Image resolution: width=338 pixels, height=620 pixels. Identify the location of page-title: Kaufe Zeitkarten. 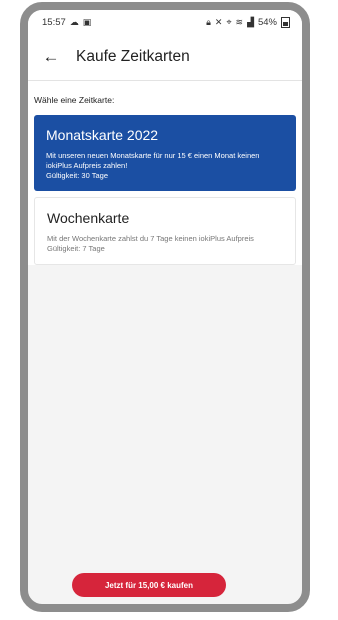
(133, 56).